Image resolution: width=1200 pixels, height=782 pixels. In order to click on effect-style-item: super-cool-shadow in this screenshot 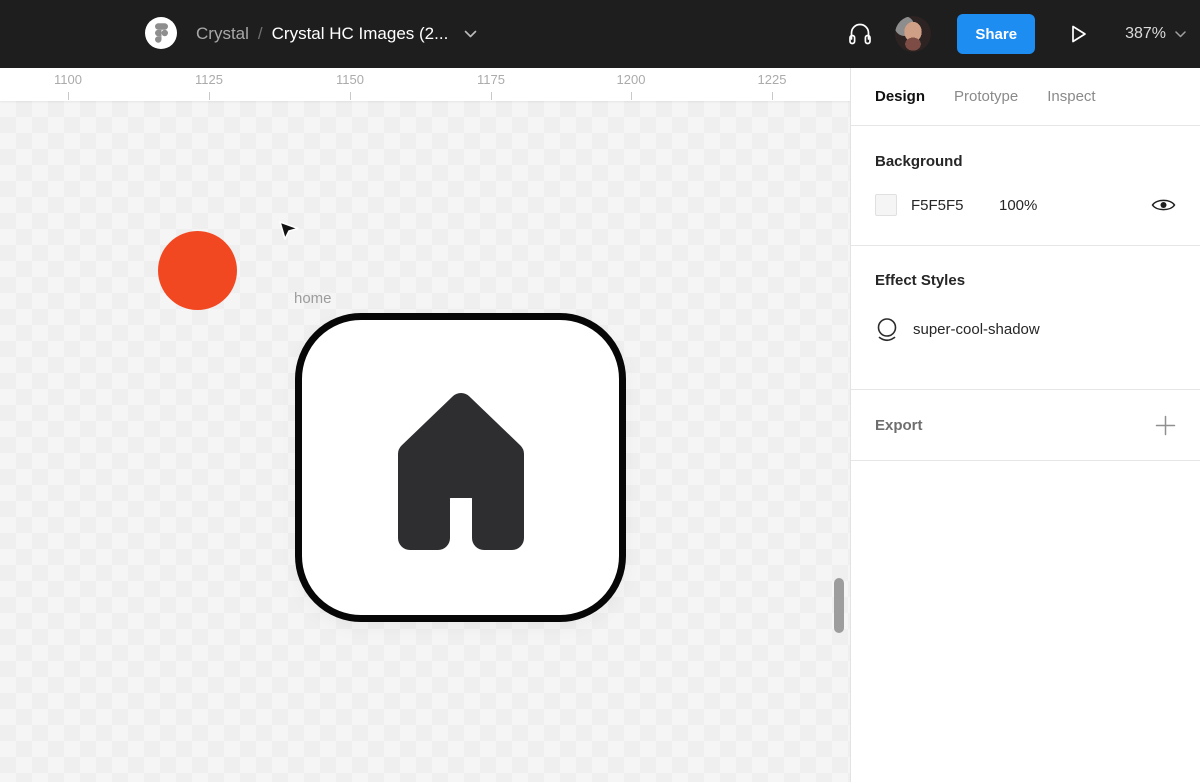, I will do `click(1025, 329)`.